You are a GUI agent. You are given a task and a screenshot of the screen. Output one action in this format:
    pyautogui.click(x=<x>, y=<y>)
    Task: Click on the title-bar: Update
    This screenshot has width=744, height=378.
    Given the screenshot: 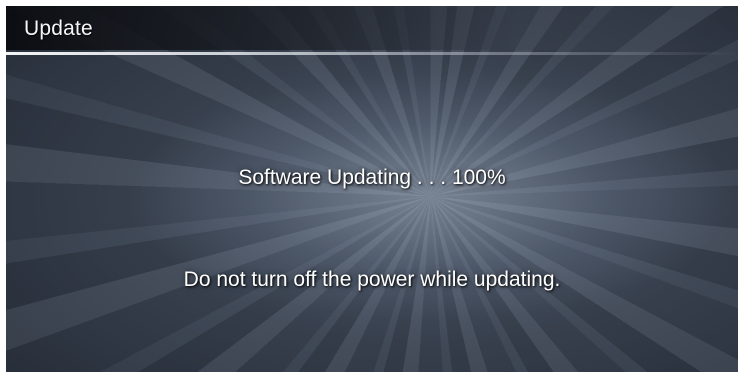 What is the action you would take?
    pyautogui.click(x=372, y=28)
    